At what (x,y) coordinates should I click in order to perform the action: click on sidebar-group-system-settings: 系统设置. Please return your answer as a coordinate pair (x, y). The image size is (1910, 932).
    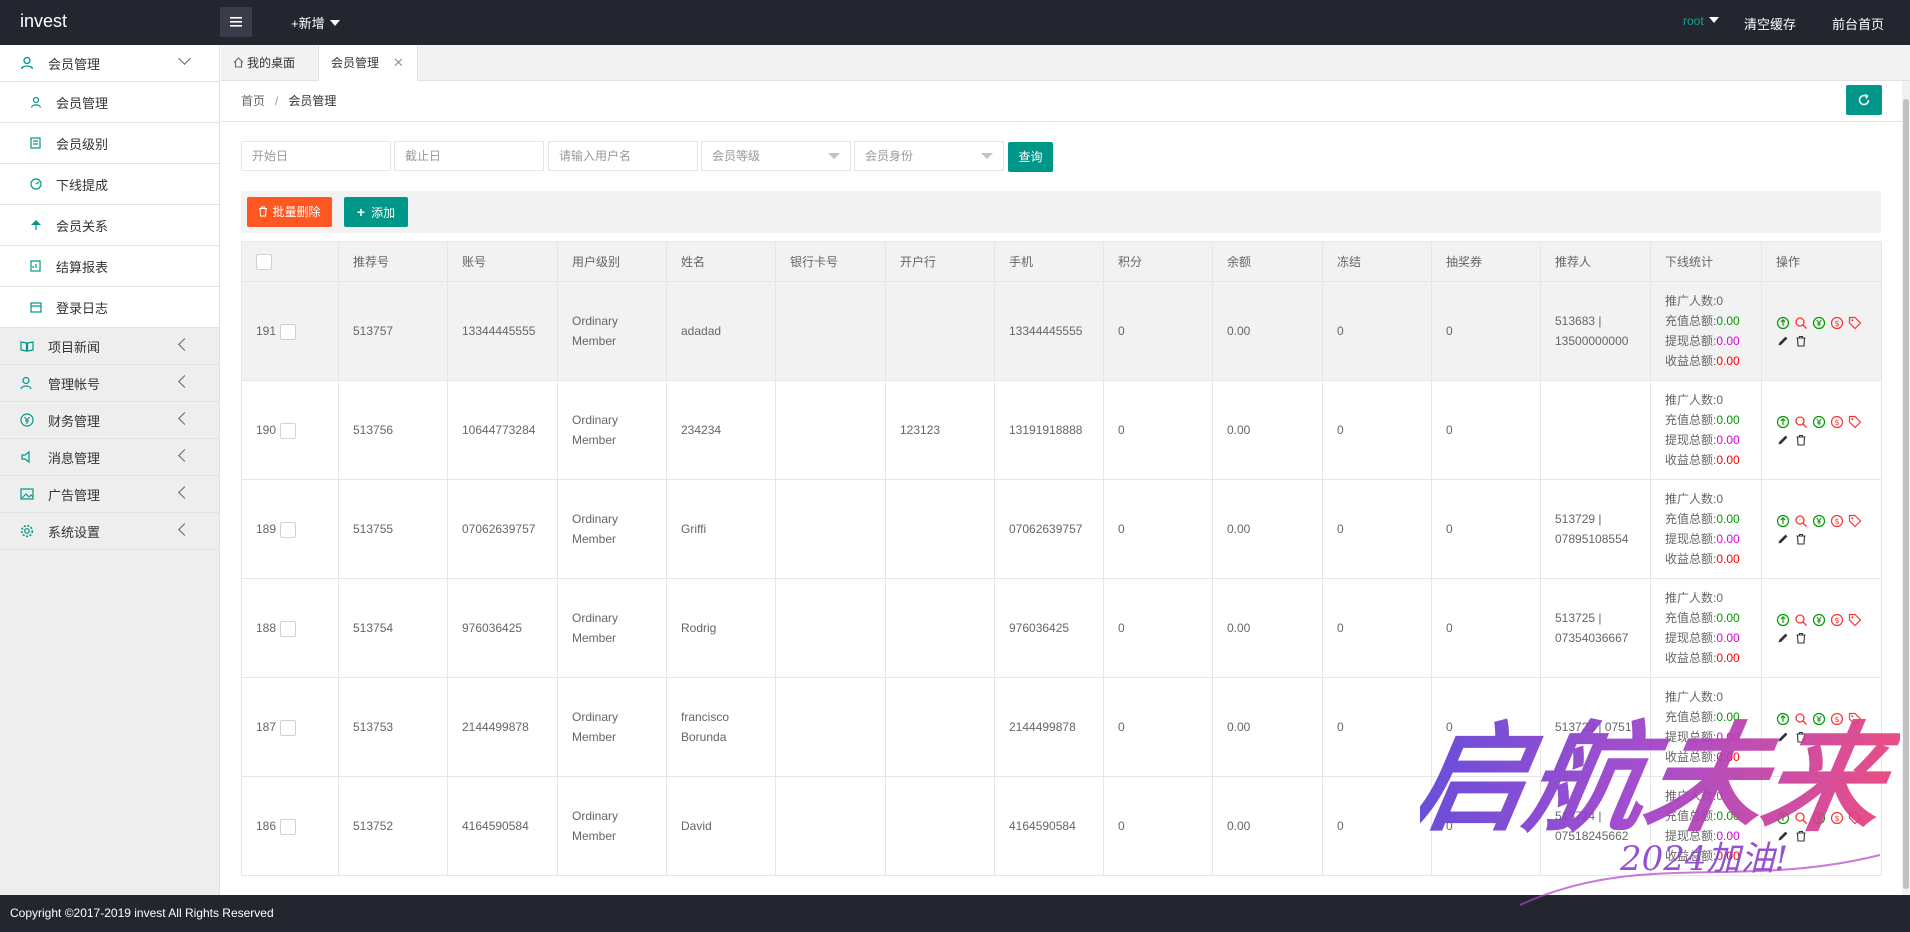
    Looking at the image, I should click on (109, 531).